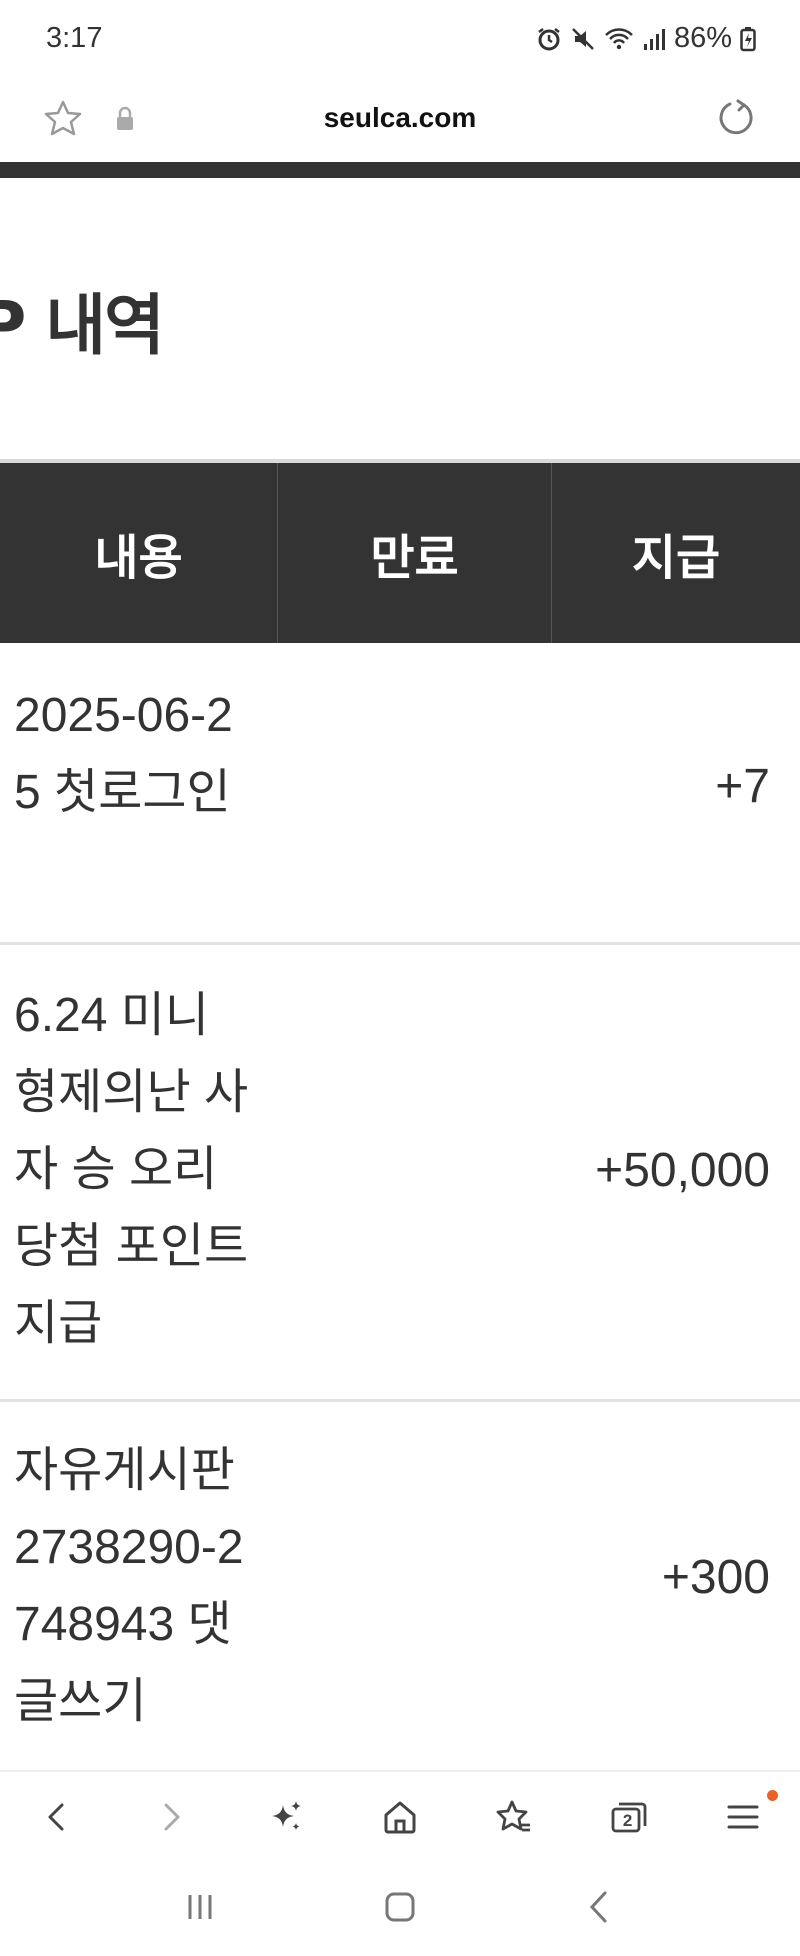 Image resolution: width=800 pixels, height=1956 pixels. Describe the element at coordinates (400, 170) in the screenshot. I see `header-strip` at that location.